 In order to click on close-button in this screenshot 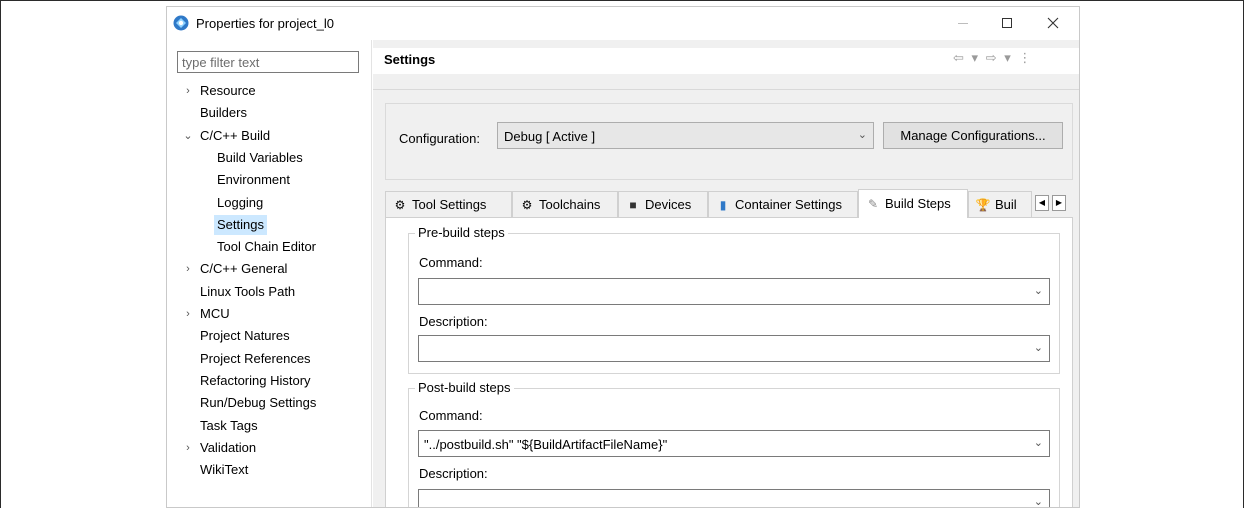, I will do `click(1053, 23)`.